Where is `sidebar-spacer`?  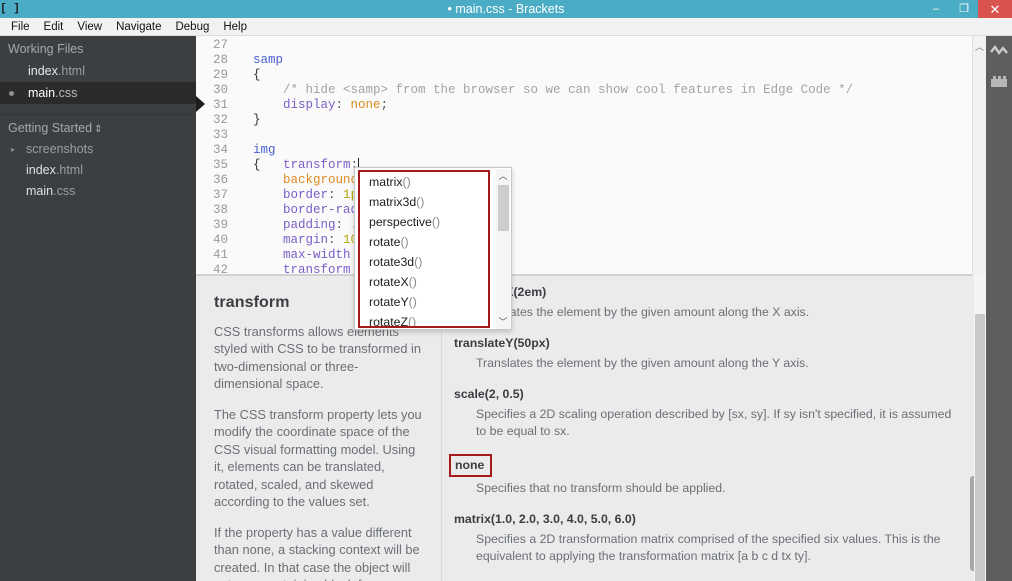
sidebar-spacer is located at coordinates (98, 109).